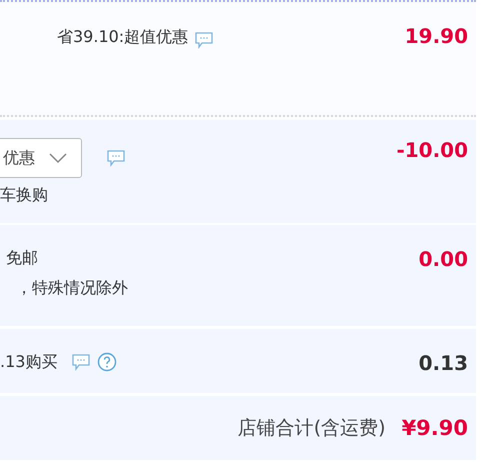 This screenshot has width=485, height=462. I want to click on promotion-note: 车换购, so click(24, 195).